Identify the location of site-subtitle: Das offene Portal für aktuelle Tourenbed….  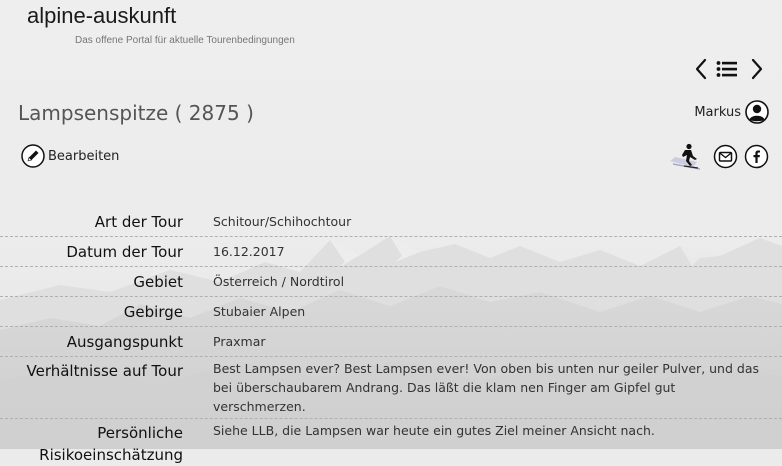
(185, 40).